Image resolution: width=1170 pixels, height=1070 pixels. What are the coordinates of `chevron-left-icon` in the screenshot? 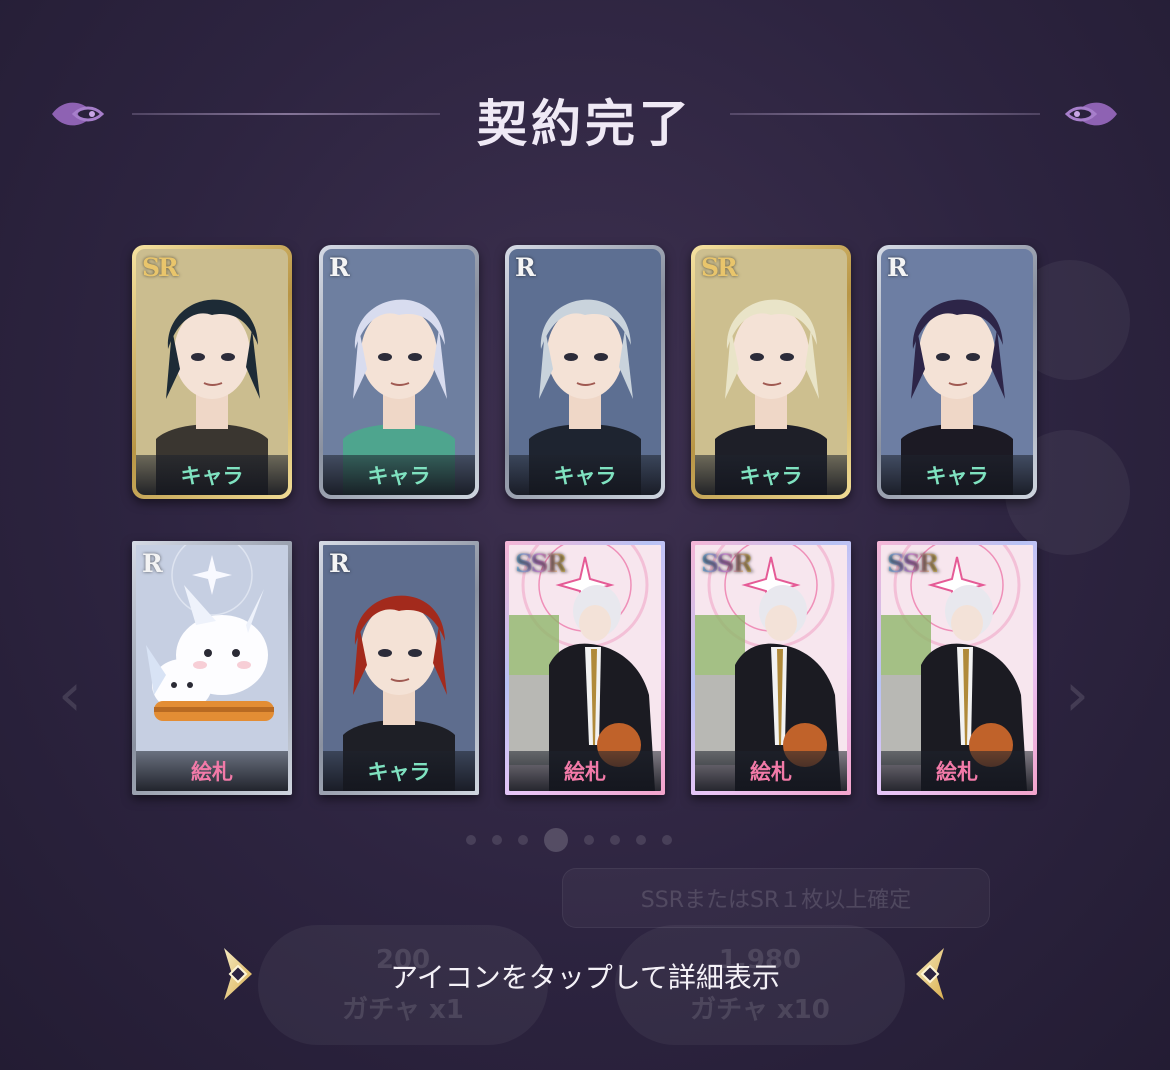 It's located at (930, 974).